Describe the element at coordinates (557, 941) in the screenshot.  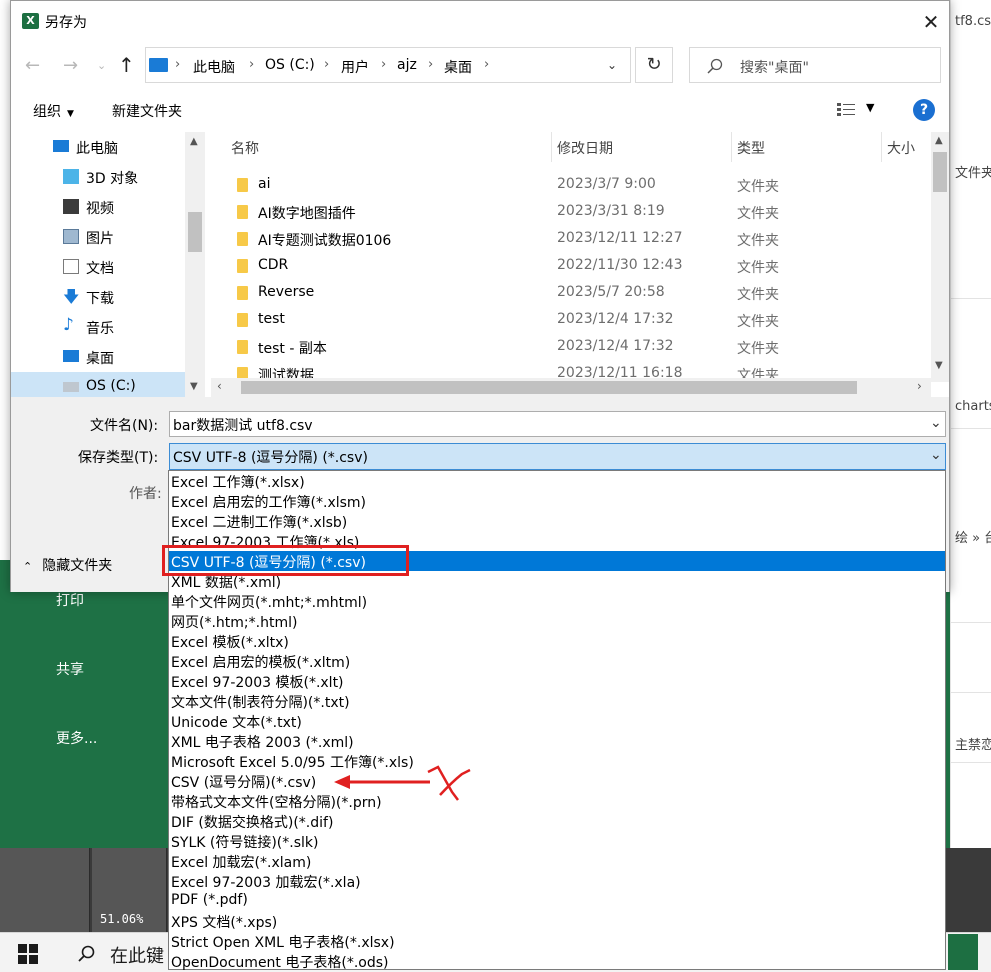
I see `dropdown-option: Strict Open XML 电子表格(*.xlsx)` at that location.